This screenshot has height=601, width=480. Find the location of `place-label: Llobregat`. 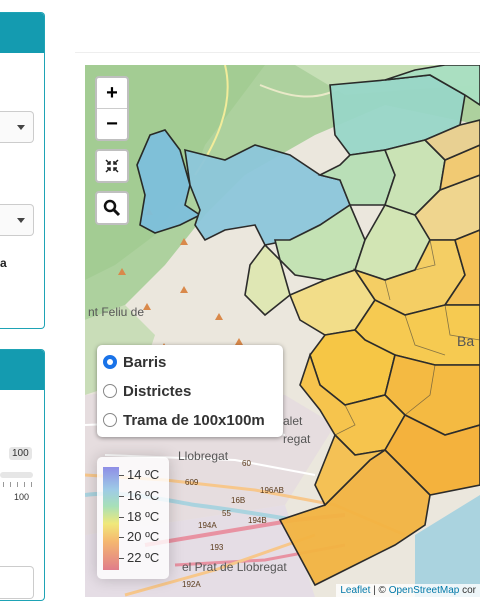

place-label: Llobregat is located at coordinates (203, 456).